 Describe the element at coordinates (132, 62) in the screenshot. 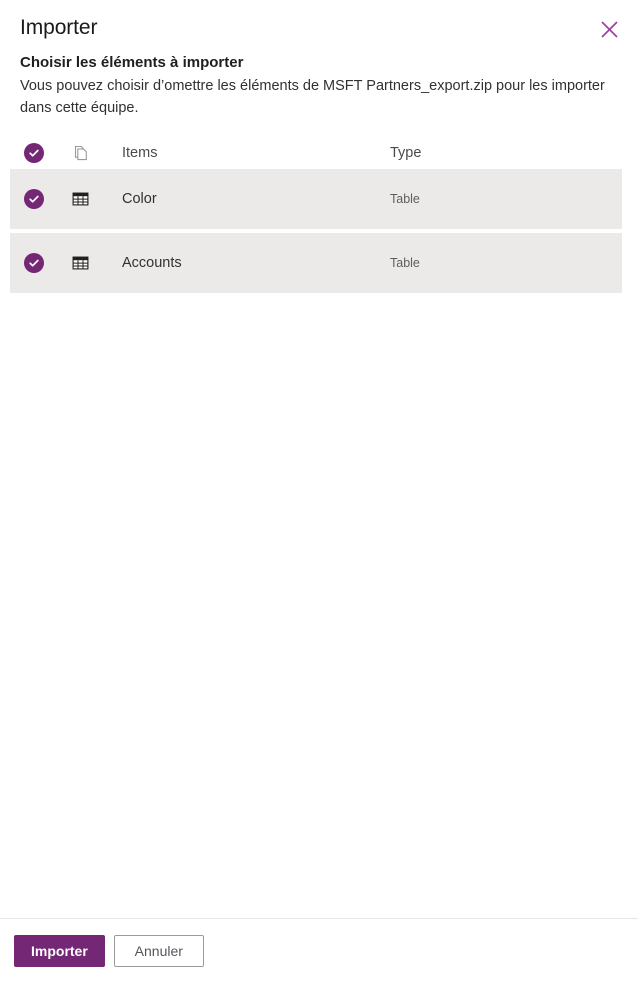

I see `section-heading: Choisir les éléments à importer` at that location.